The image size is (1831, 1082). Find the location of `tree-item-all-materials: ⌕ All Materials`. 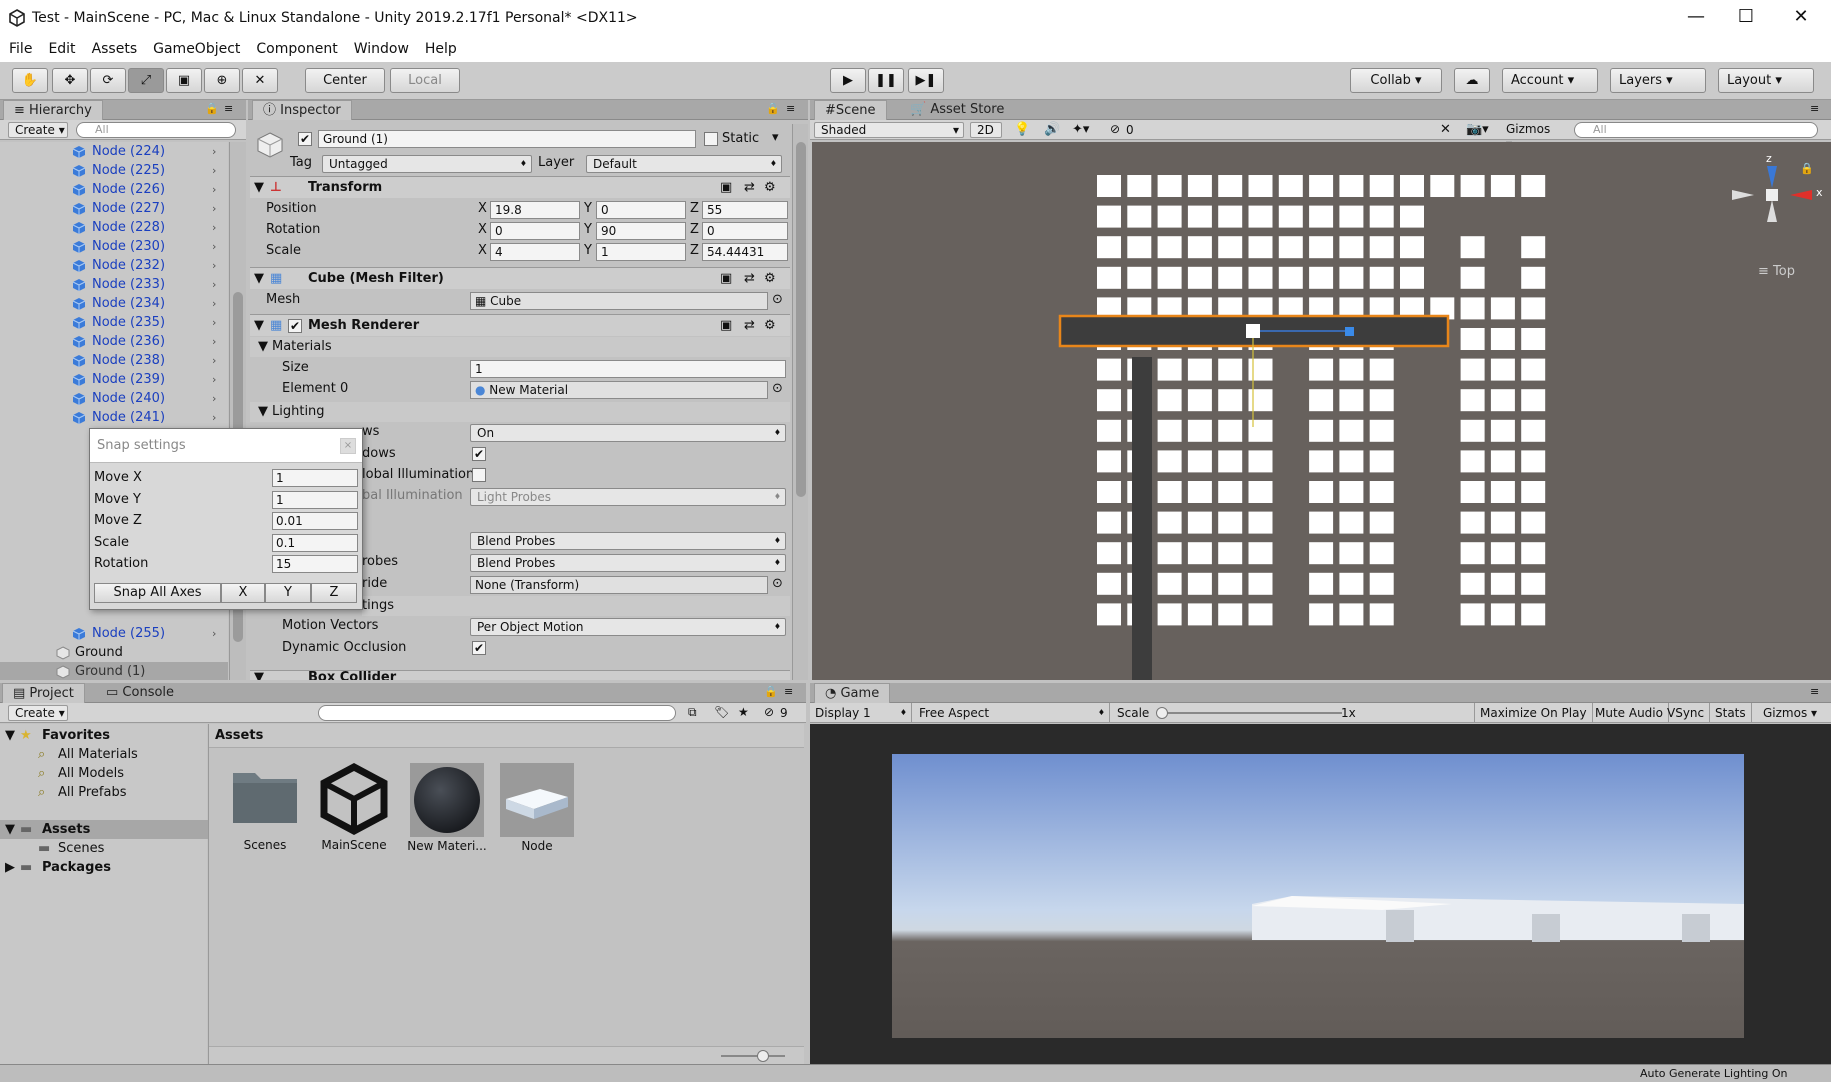

tree-item-all-materials: ⌕ All Materials is located at coordinates (114, 754).